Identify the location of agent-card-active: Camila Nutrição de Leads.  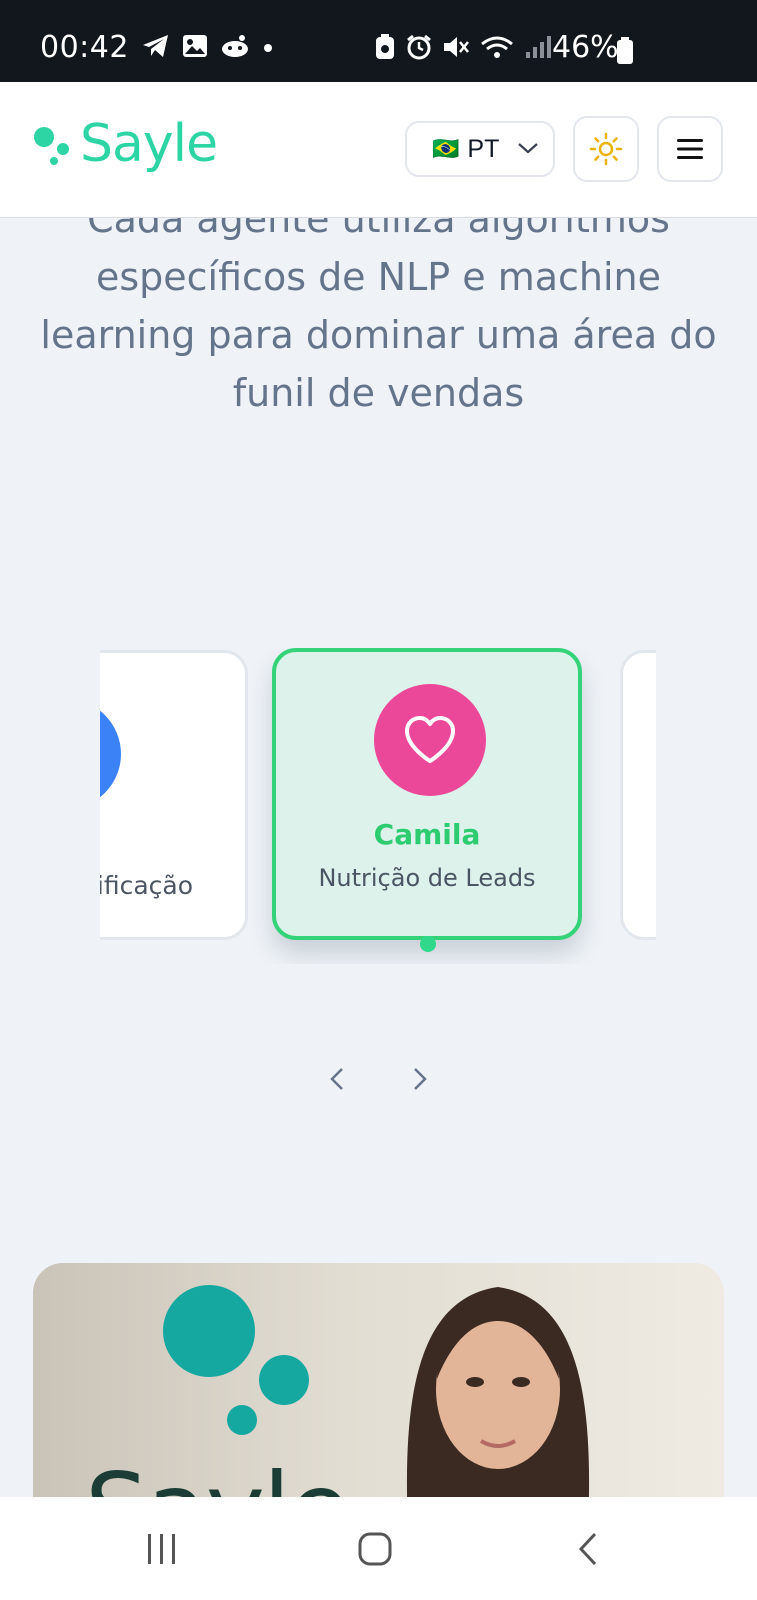
(427, 794).